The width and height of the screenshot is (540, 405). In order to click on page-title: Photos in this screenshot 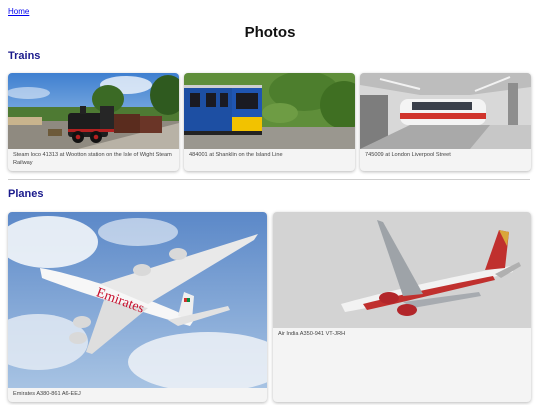, I will do `click(270, 32)`.